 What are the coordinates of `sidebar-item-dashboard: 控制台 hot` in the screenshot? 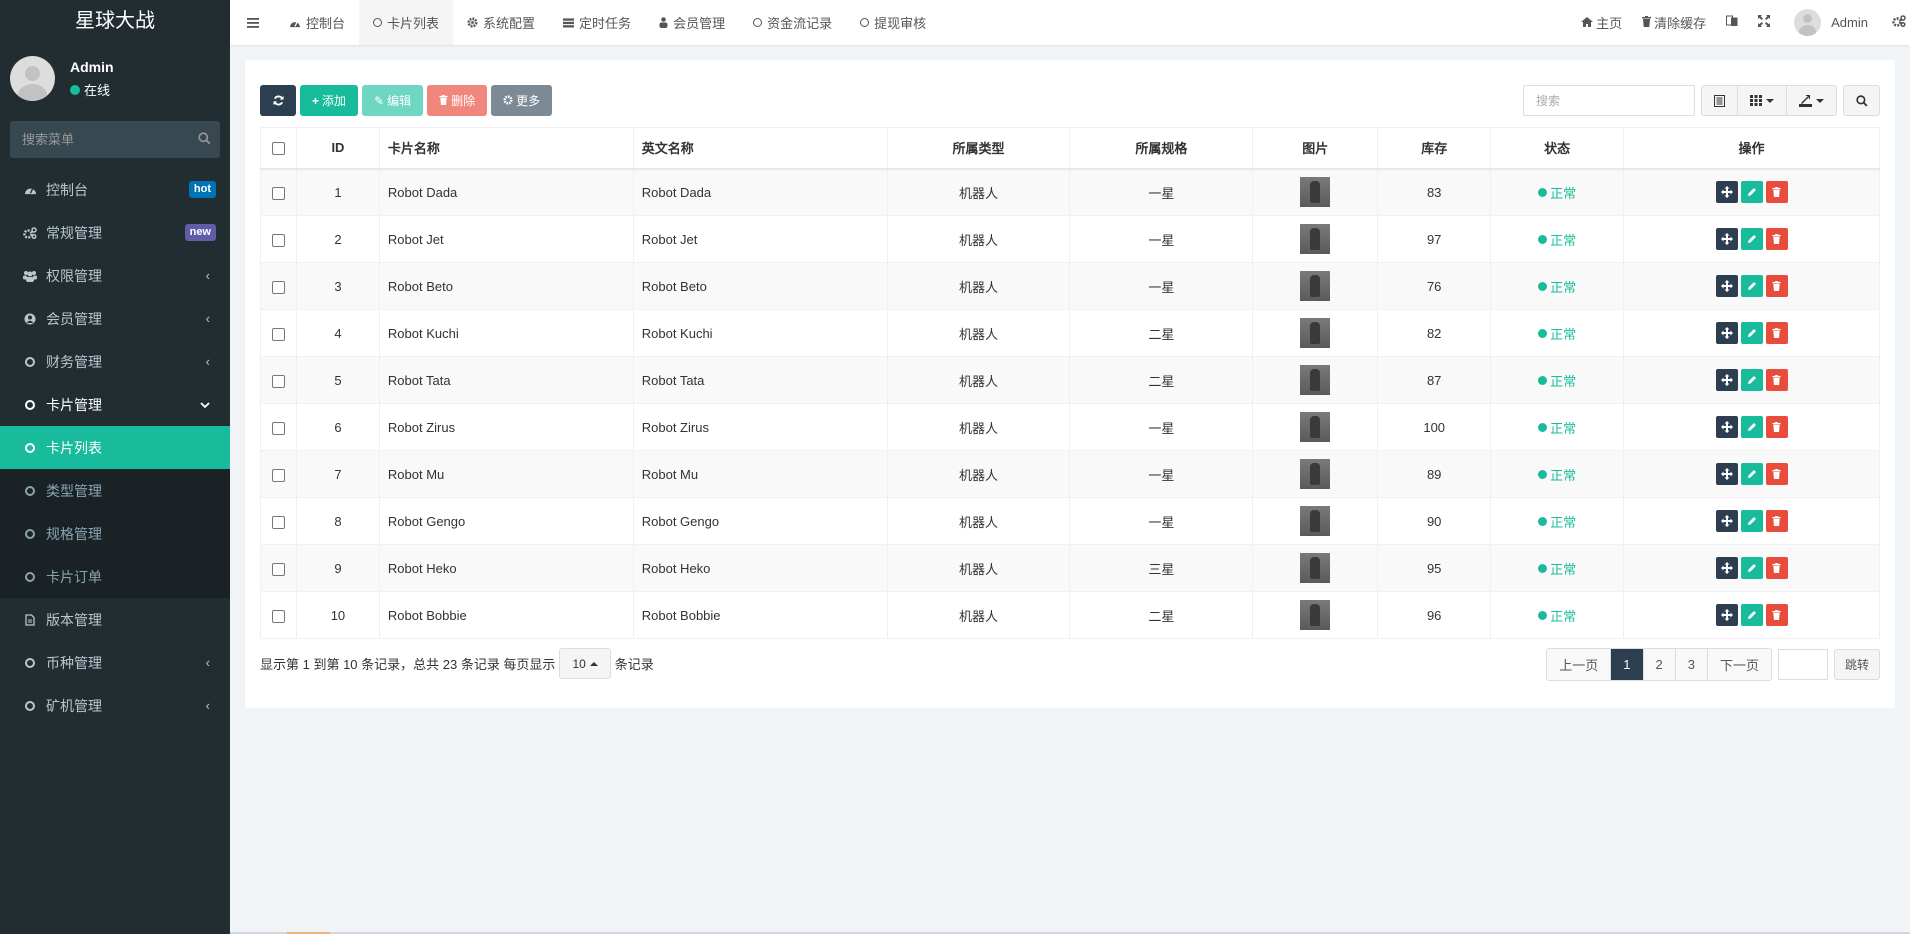 It's located at (115, 189).